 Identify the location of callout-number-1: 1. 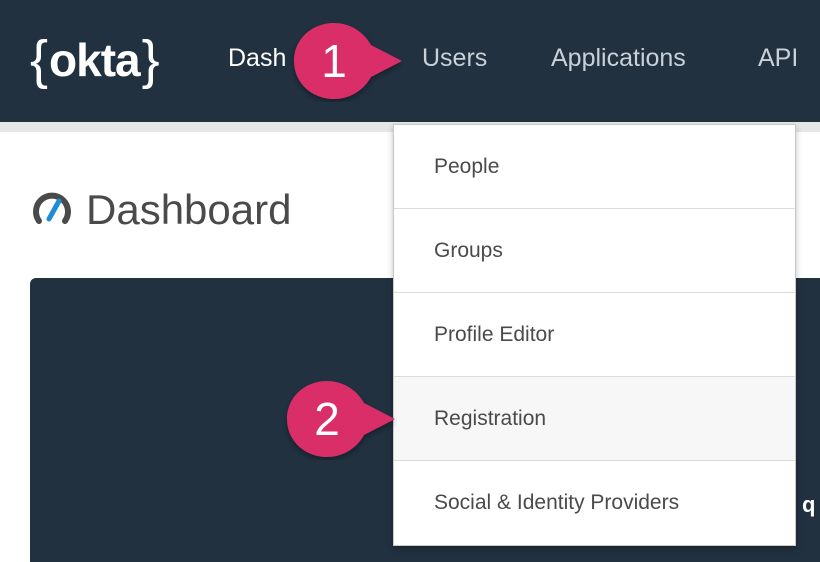
(334, 61).